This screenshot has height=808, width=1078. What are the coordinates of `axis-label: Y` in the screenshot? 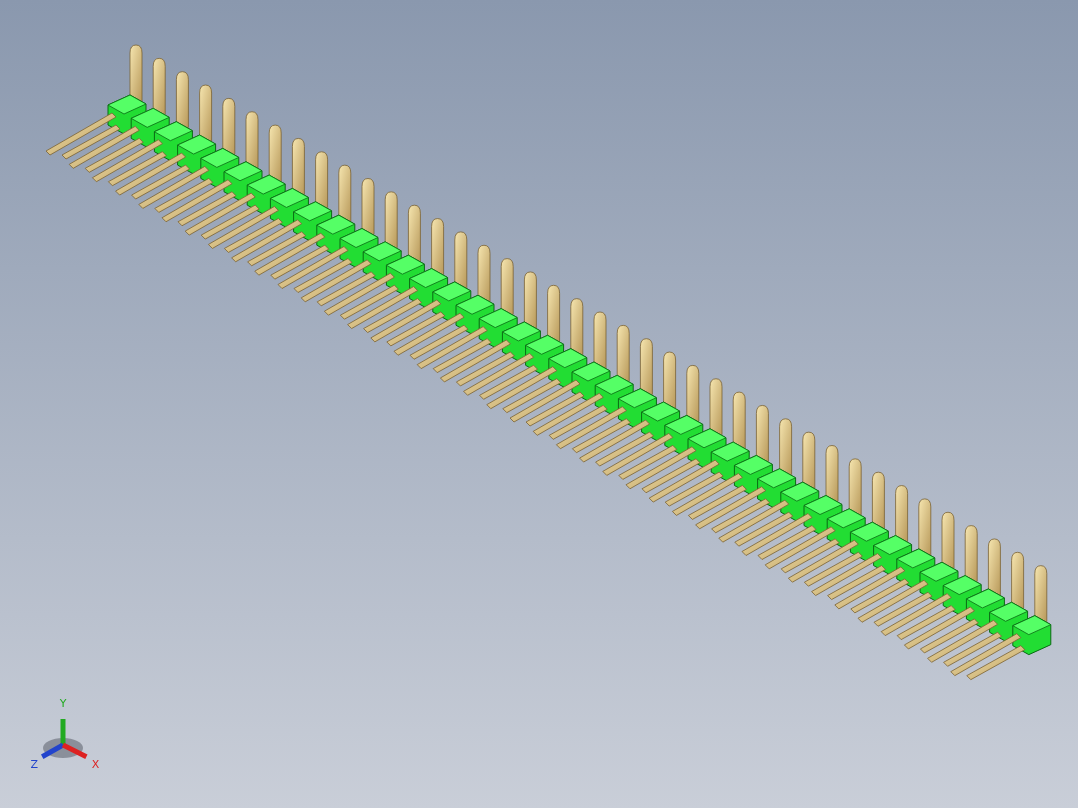 It's located at (63, 703).